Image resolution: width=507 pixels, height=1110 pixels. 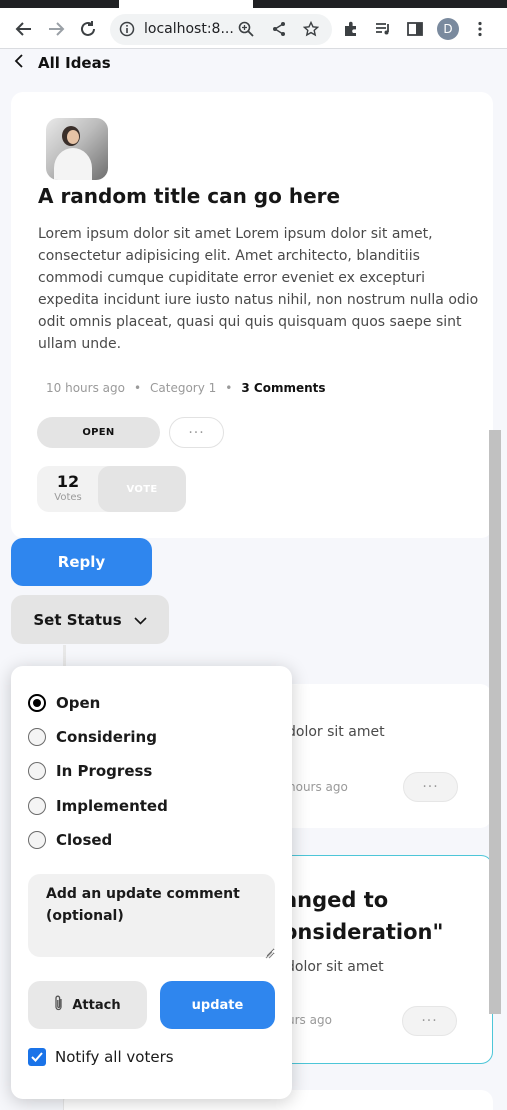 What do you see at coordinates (495, 722) in the screenshot?
I see `scrollbar-thumb` at bounding box center [495, 722].